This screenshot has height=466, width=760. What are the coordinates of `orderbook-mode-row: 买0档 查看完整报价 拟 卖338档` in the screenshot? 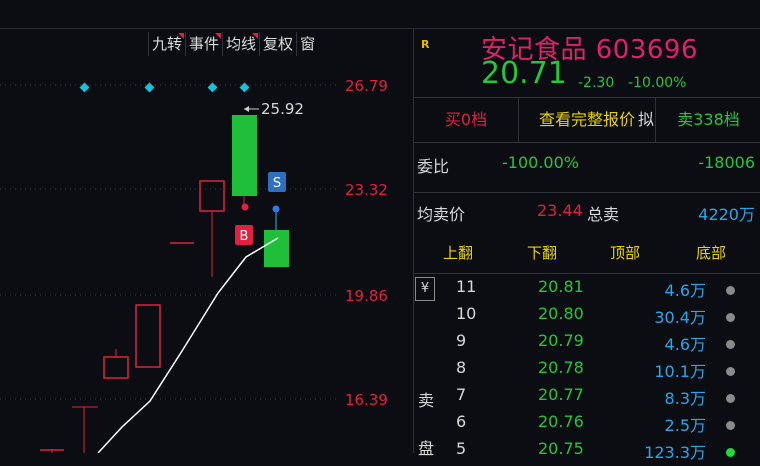 It's located at (587, 120).